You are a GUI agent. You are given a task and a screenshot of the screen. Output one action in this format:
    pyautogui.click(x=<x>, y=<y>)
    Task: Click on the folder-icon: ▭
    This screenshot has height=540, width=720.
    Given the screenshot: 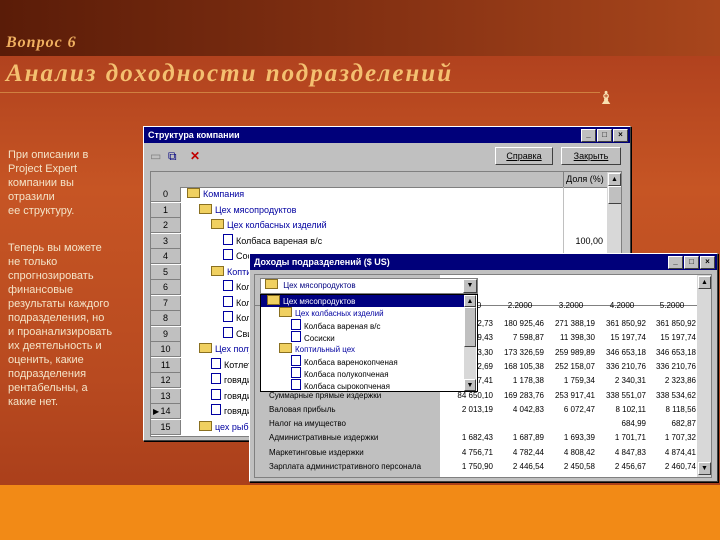 What is the action you would take?
    pyautogui.click(x=155, y=156)
    